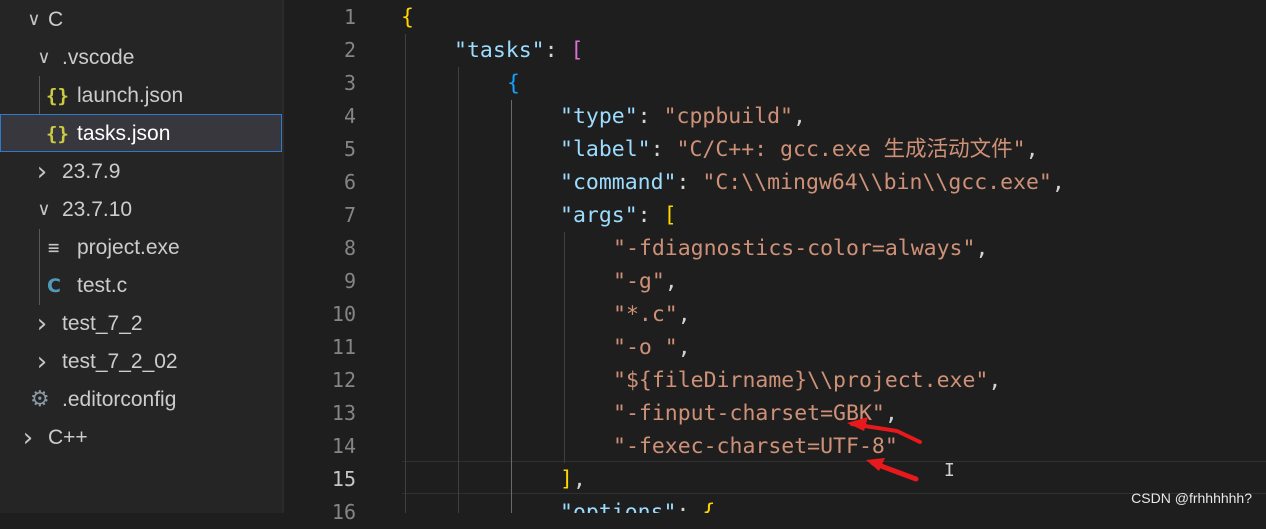 The image size is (1266, 529). I want to click on code-line-12: "${fileDirname}\\project.exe",, so click(807, 380).